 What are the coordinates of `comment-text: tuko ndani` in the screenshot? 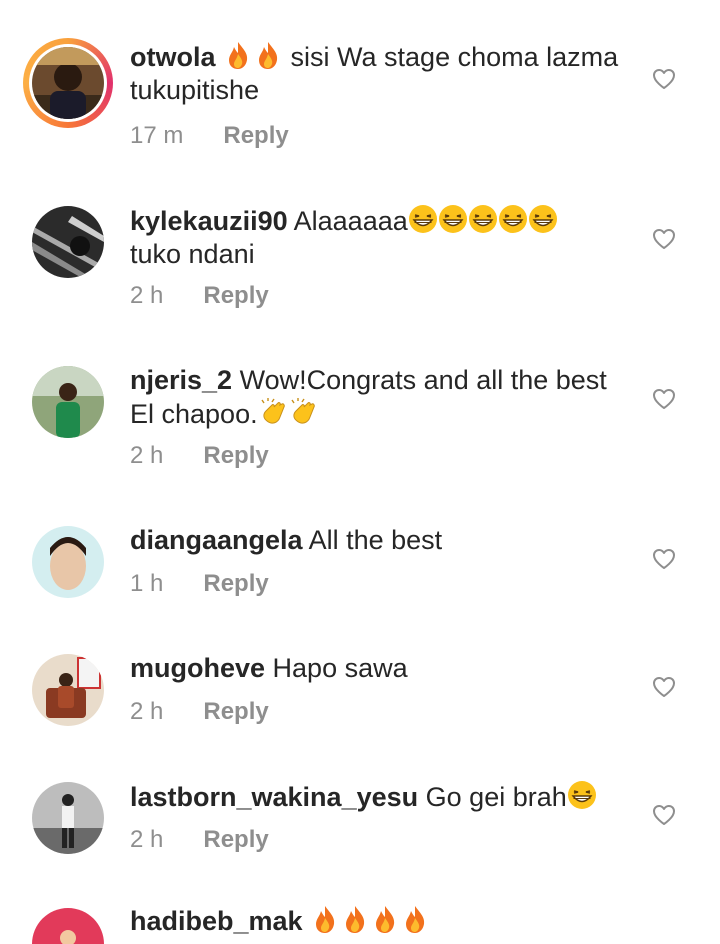 It's located at (192, 254).